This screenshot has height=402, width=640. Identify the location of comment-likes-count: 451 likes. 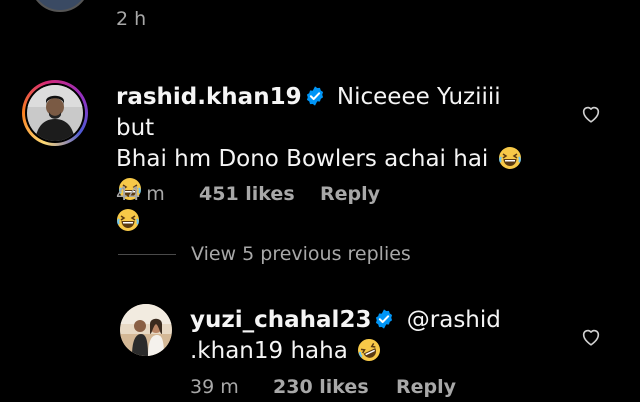
(247, 194).